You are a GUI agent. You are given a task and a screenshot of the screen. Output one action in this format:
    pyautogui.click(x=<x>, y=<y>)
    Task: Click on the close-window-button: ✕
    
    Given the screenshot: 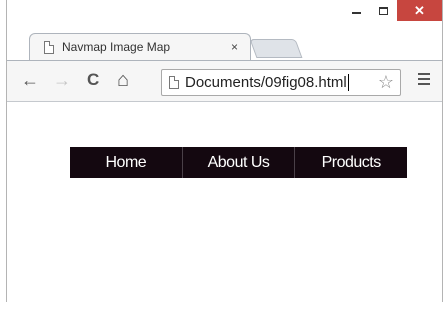 What is the action you would take?
    pyautogui.click(x=419, y=10)
    